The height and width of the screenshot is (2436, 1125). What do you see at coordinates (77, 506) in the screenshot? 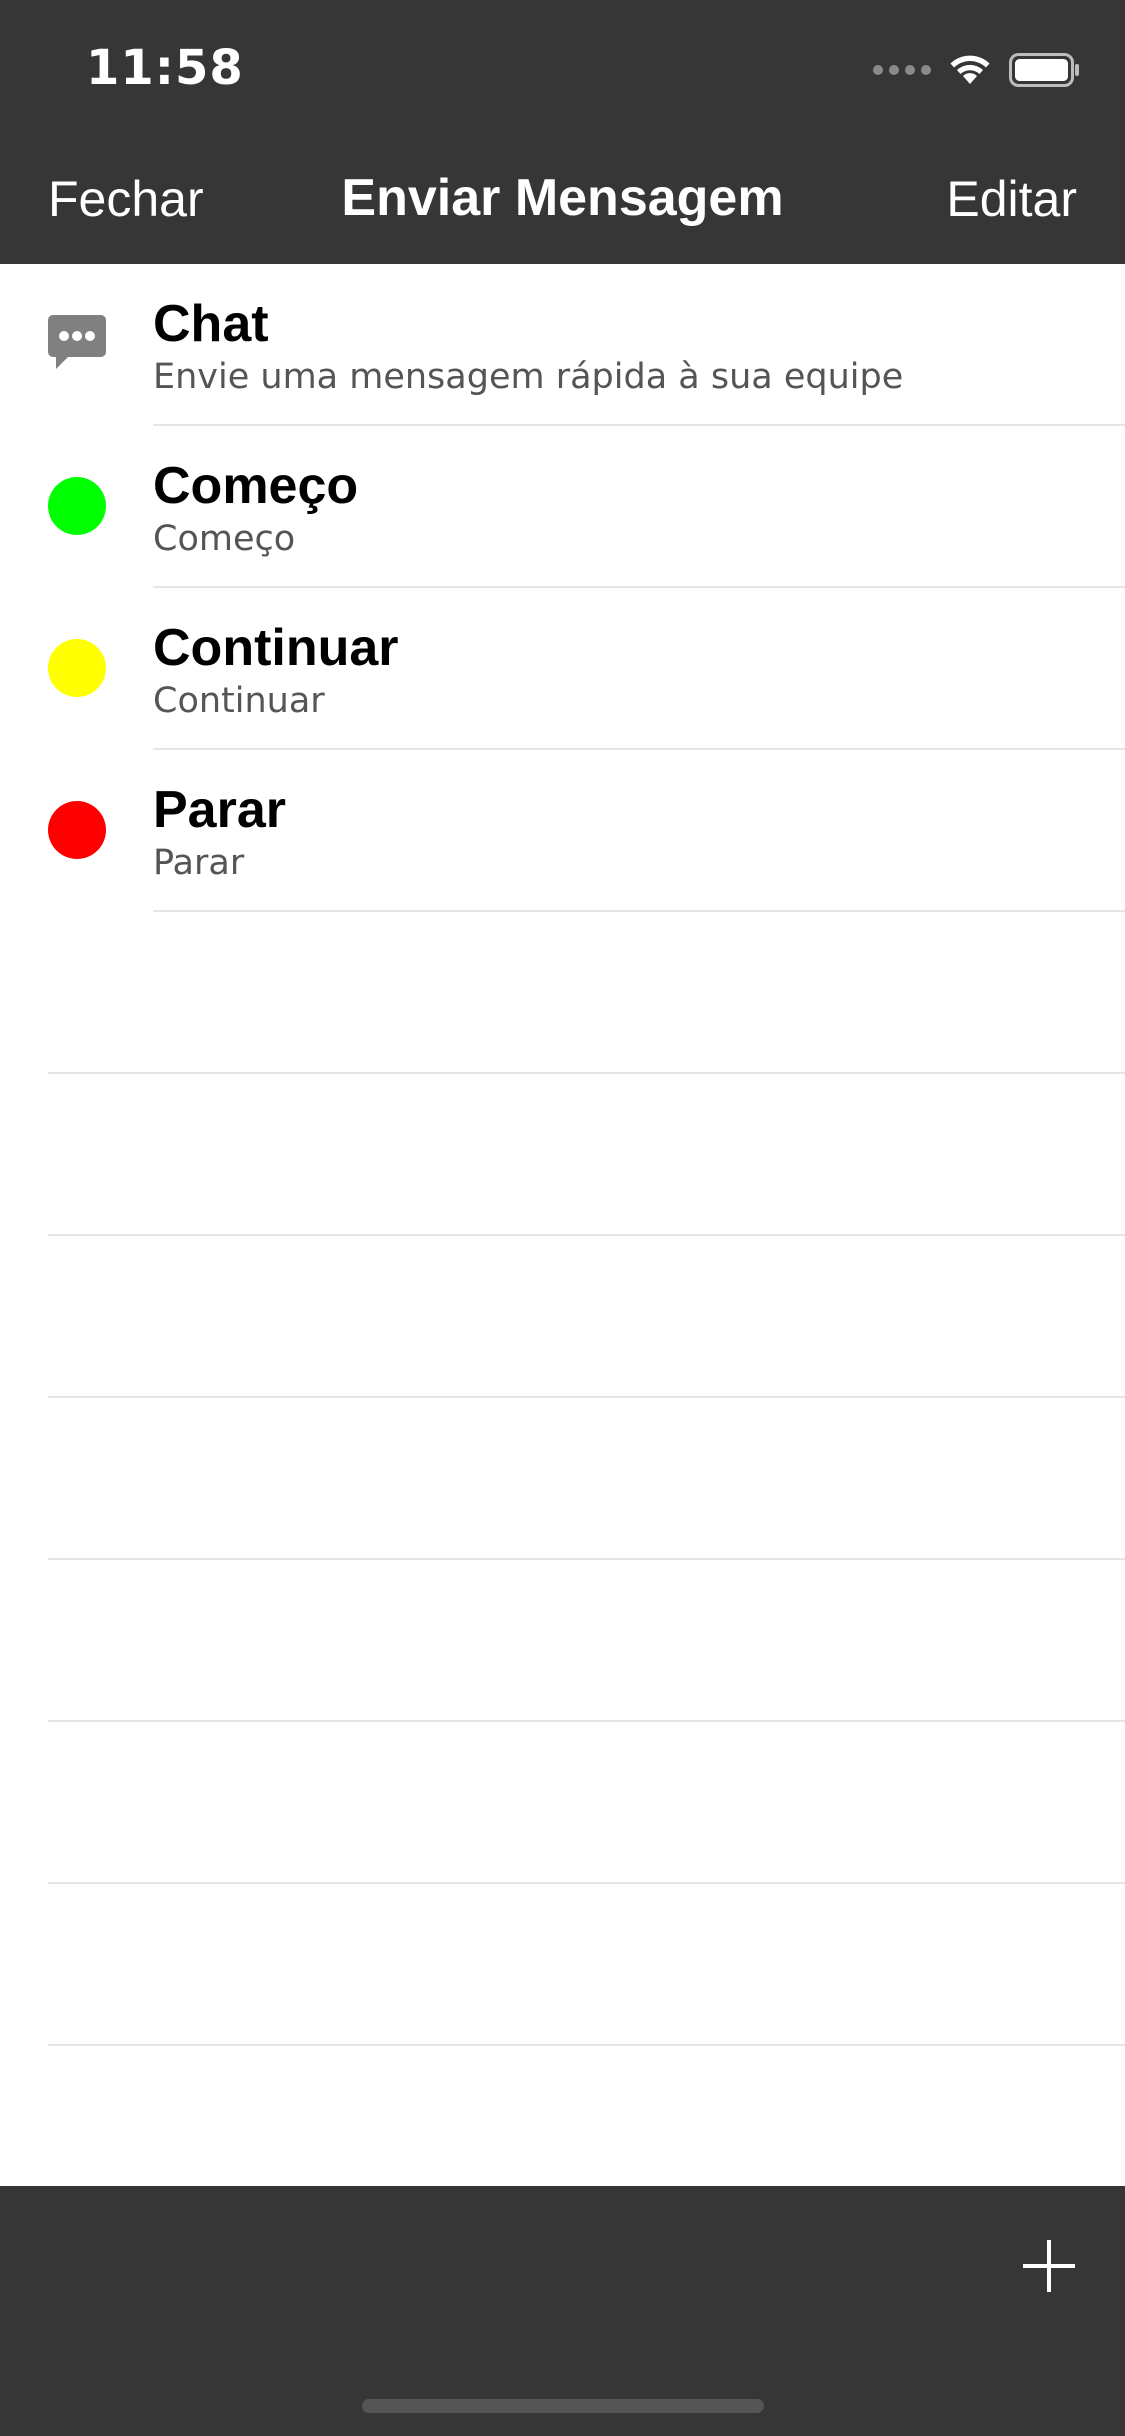
I see `green-status-dot-icon` at bounding box center [77, 506].